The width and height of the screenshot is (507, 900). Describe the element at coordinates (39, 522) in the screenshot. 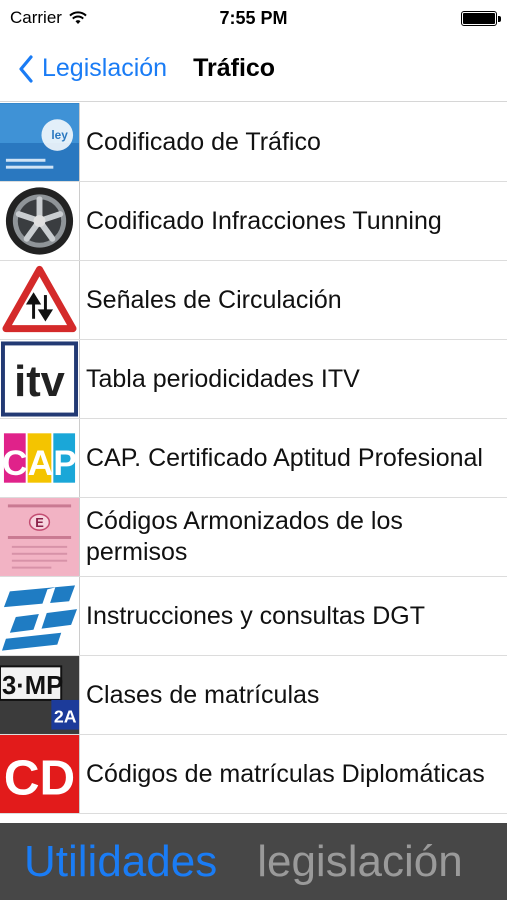

I see `permiso-letter: E` at that location.